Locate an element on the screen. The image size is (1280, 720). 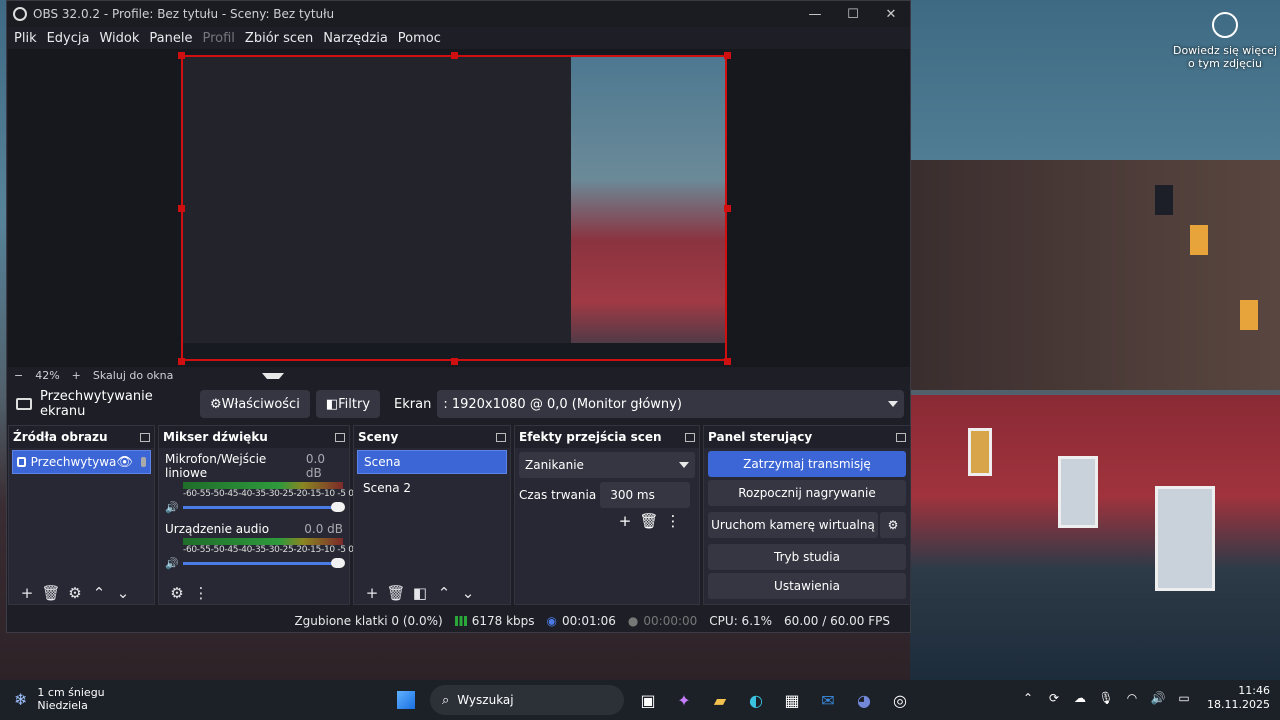
wallpaper-window is located at coordinates (1199, 240).